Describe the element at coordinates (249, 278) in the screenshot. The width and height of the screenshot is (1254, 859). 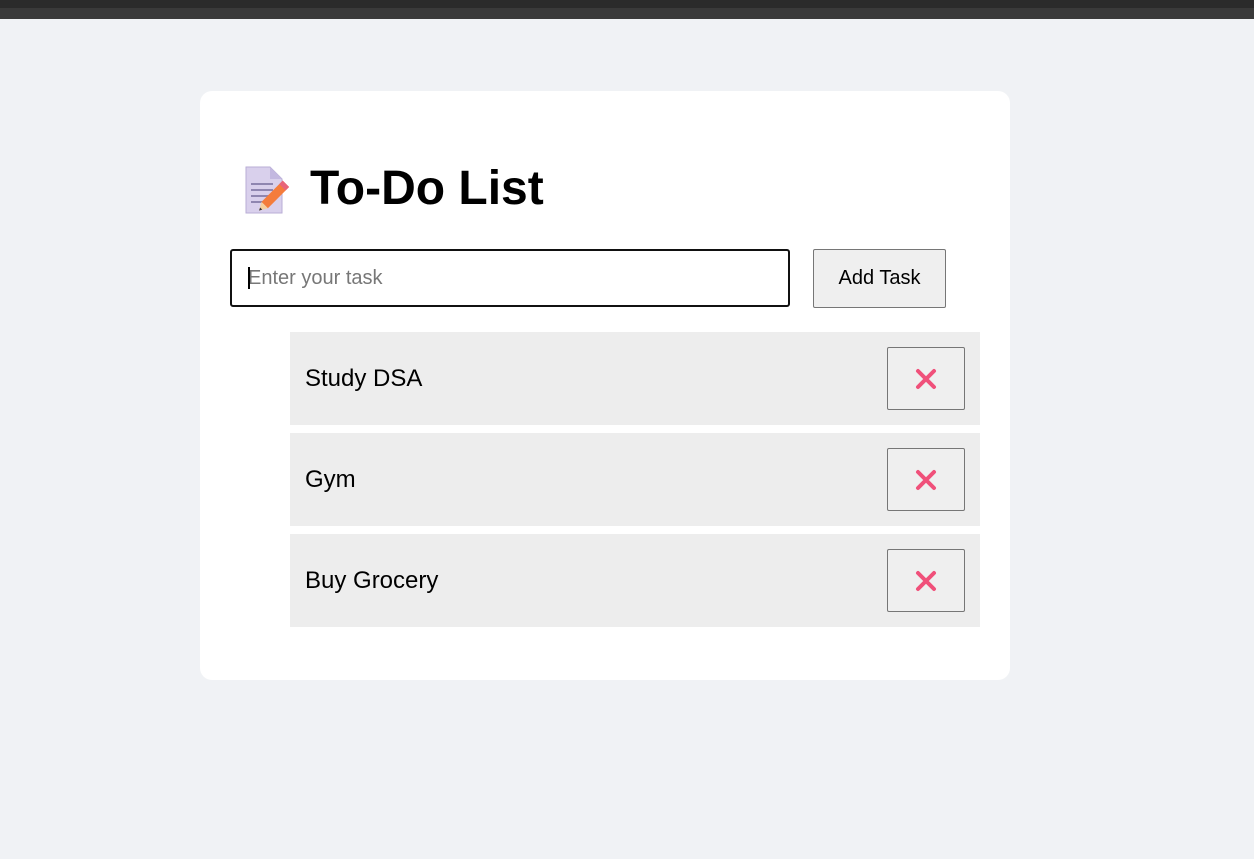
I see `text-caret` at that location.